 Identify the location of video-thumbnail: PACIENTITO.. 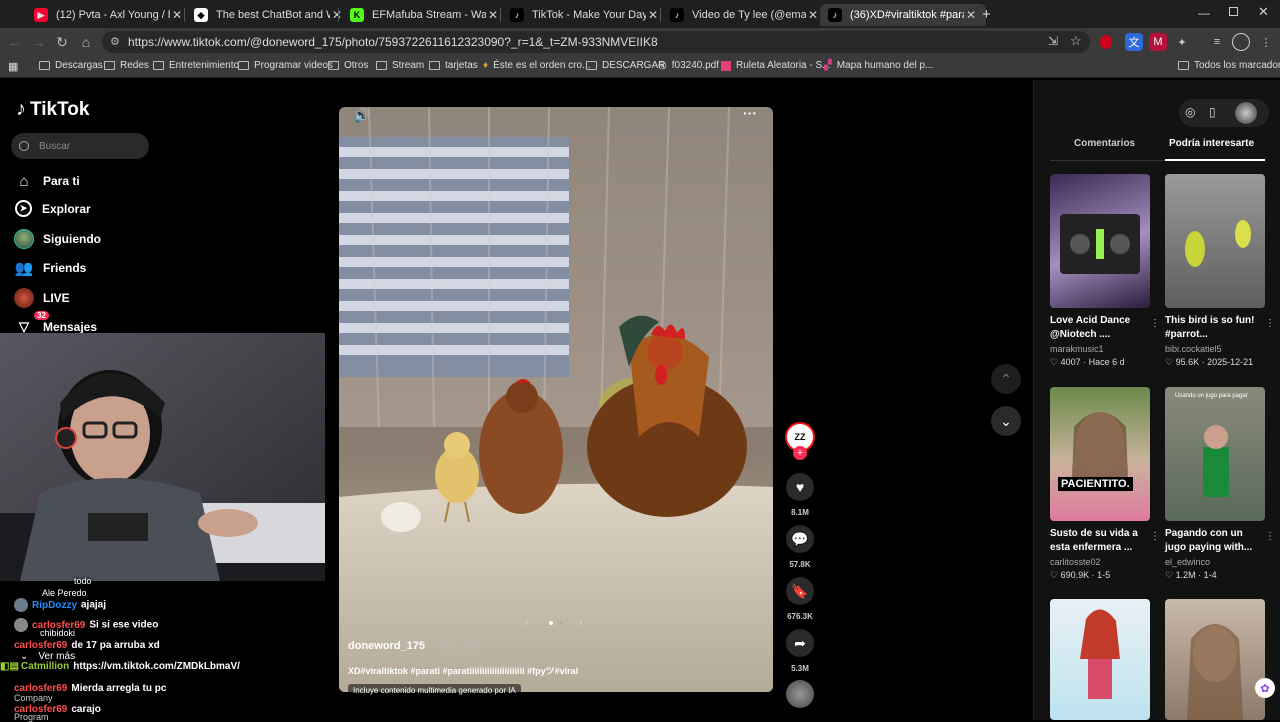
(1100, 454).